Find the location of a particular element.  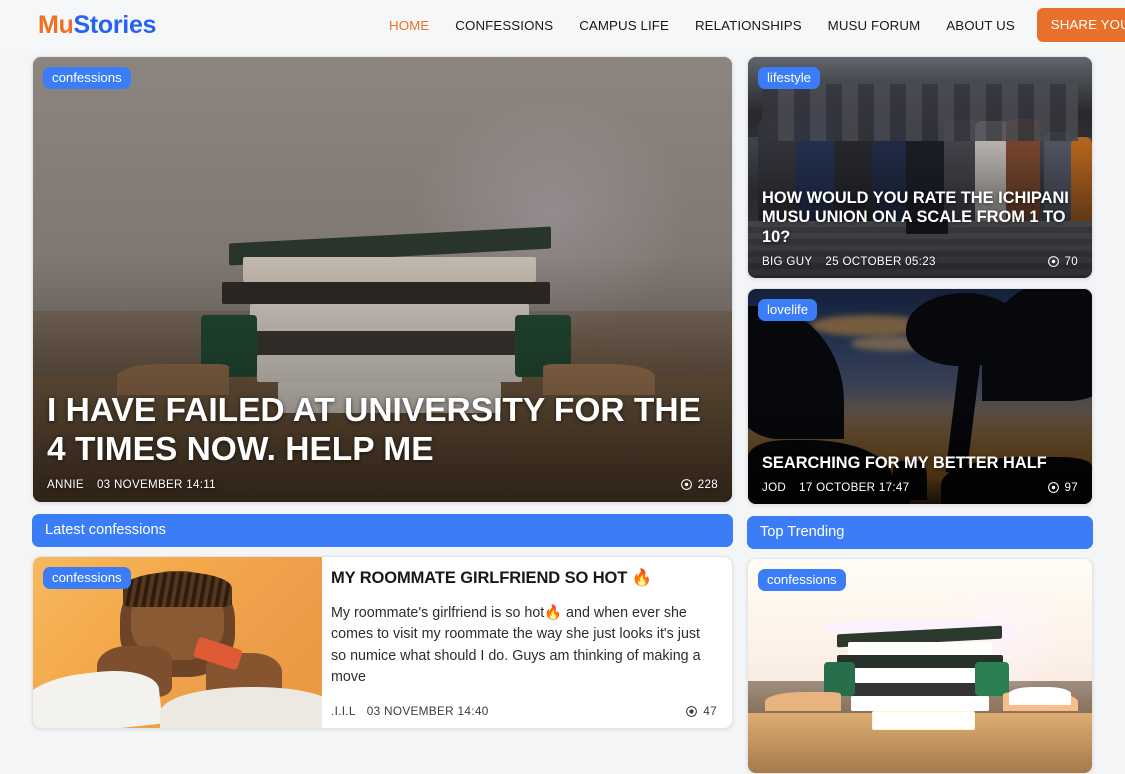

lifestyle-meta: BIG GUY 25 OCTOBER 05:23 70 is located at coordinates (920, 261).